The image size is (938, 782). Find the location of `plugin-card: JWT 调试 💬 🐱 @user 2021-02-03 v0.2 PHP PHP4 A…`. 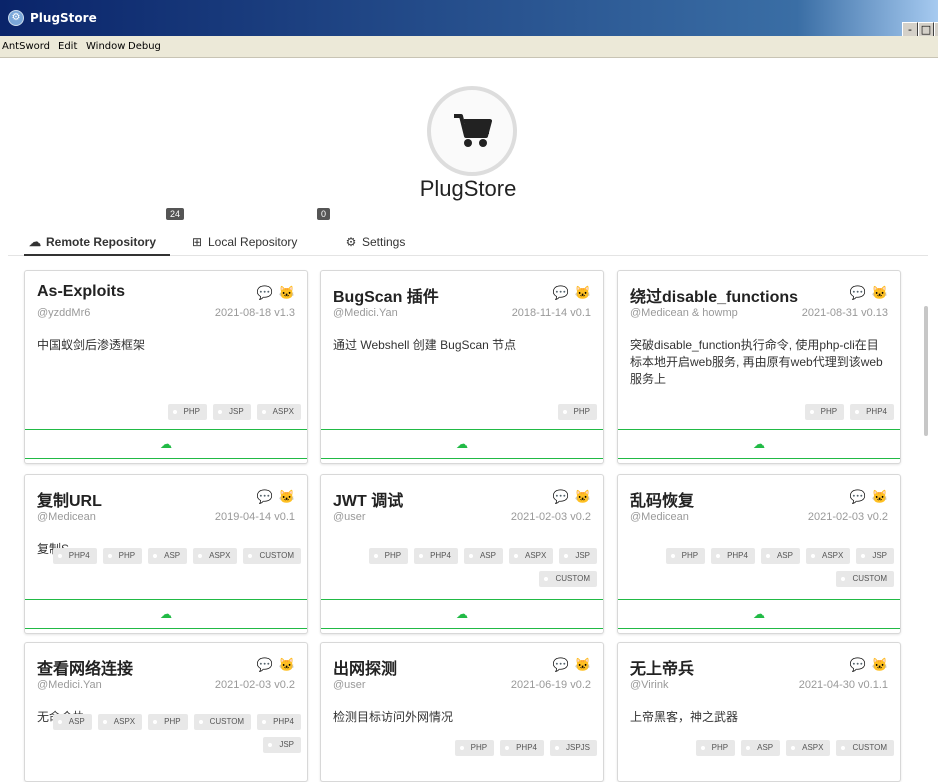

plugin-card: JWT 调试 💬 🐱 @user 2021-02-03 v0.2 PHP PHP4 A… is located at coordinates (462, 554).